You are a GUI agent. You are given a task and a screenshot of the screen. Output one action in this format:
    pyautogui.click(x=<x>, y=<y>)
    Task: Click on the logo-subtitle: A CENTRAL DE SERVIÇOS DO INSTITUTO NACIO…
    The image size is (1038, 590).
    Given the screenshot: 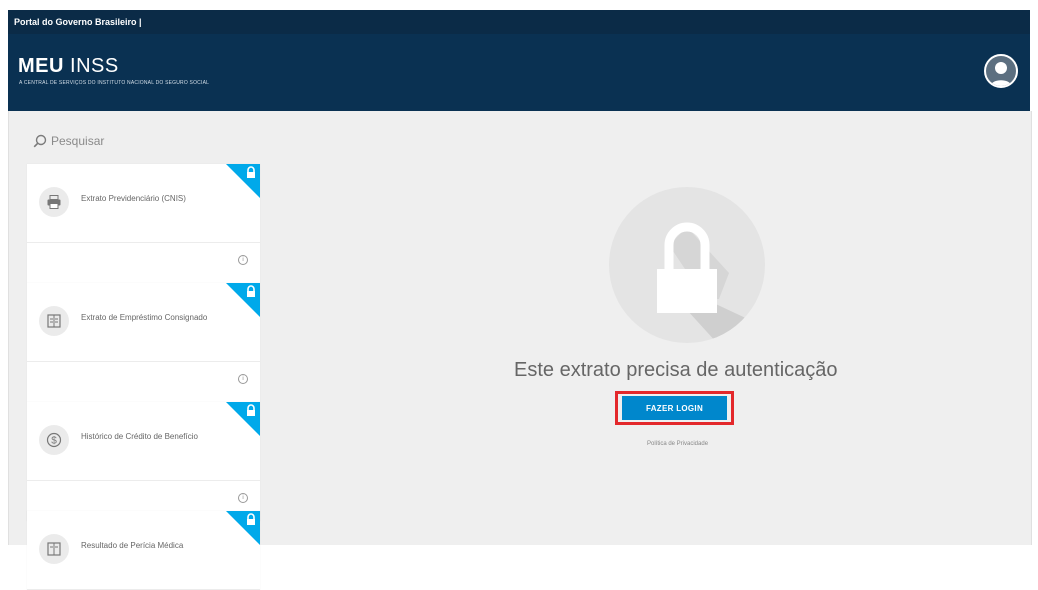 What is the action you would take?
    pyautogui.click(x=114, y=83)
    